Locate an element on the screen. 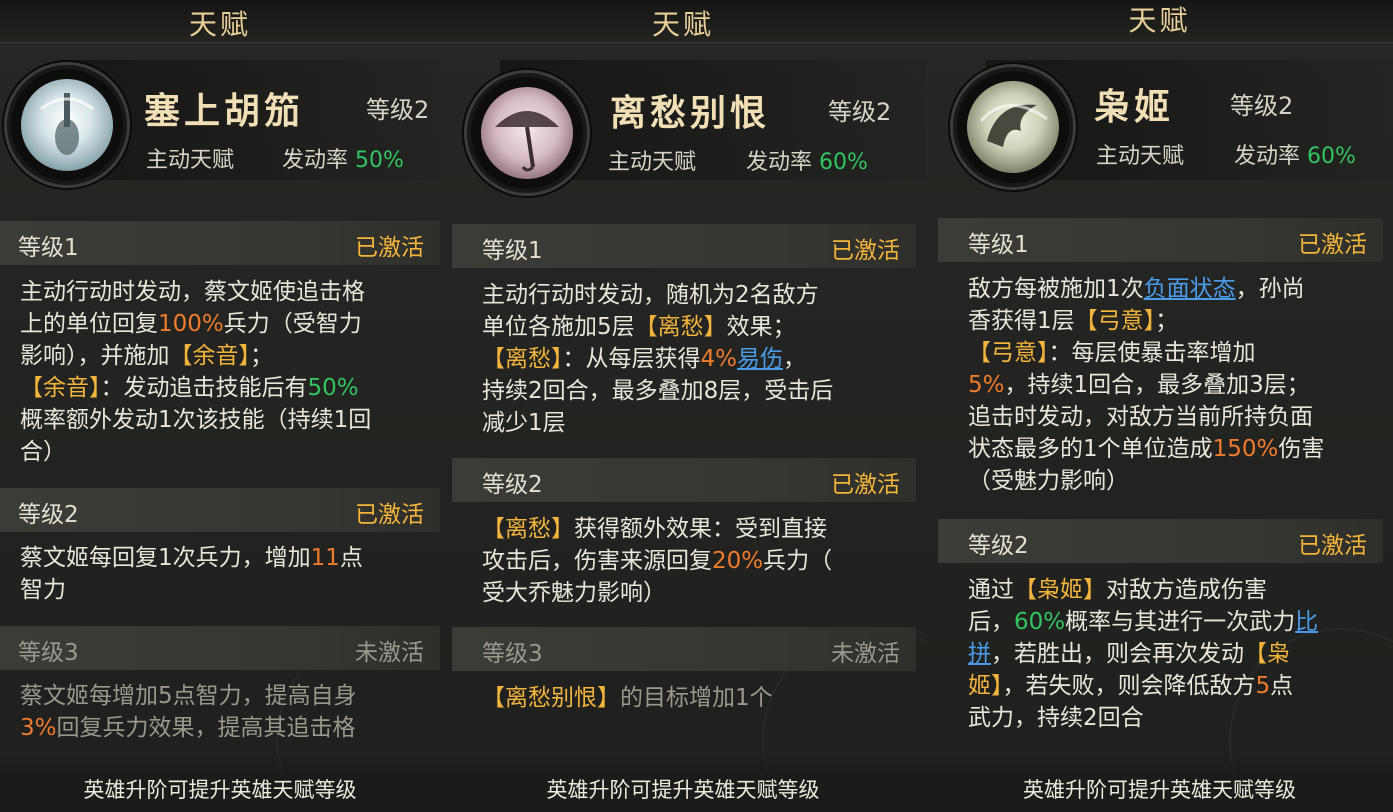 The height and width of the screenshot is (812, 1393). description-line: 蔡文姬每增加5点智力，提高自身 is located at coordinates (225, 696).